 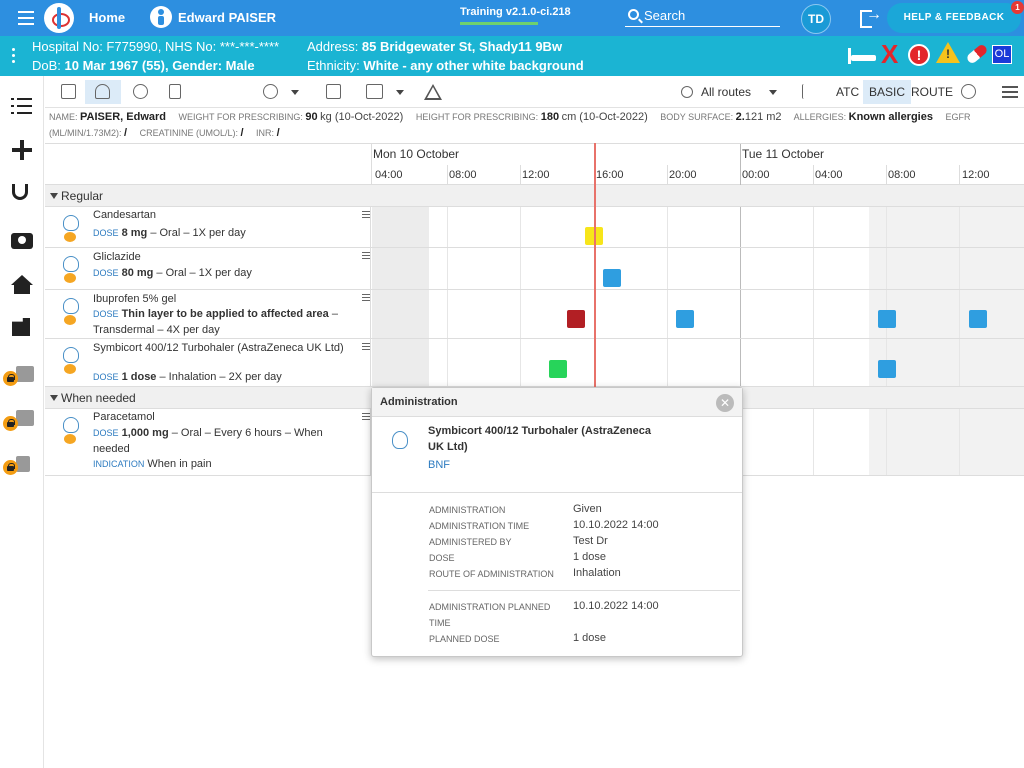 What do you see at coordinates (333, 91) in the screenshot?
I see `calendar-add-icon` at bounding box center [333, 91].